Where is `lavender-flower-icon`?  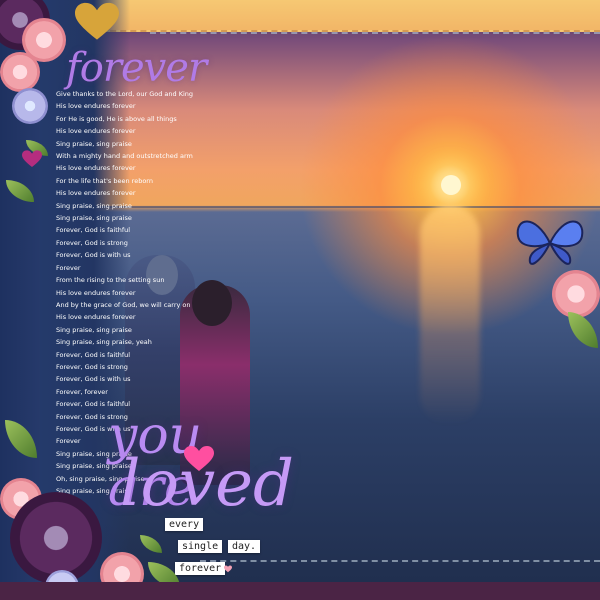 lavender-flower-icon is located at coordinates (30, 106).